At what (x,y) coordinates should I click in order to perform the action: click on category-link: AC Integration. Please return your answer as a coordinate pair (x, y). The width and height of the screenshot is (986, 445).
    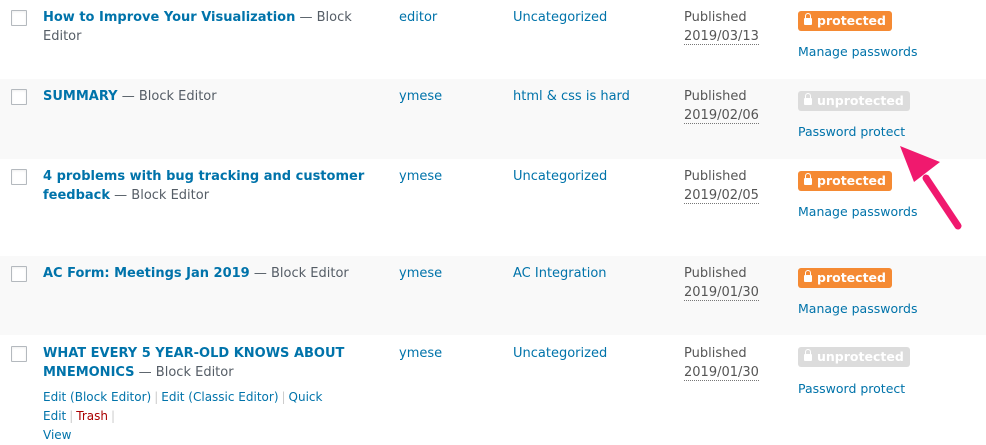
    Looking at the image, I should click on (560, 273).